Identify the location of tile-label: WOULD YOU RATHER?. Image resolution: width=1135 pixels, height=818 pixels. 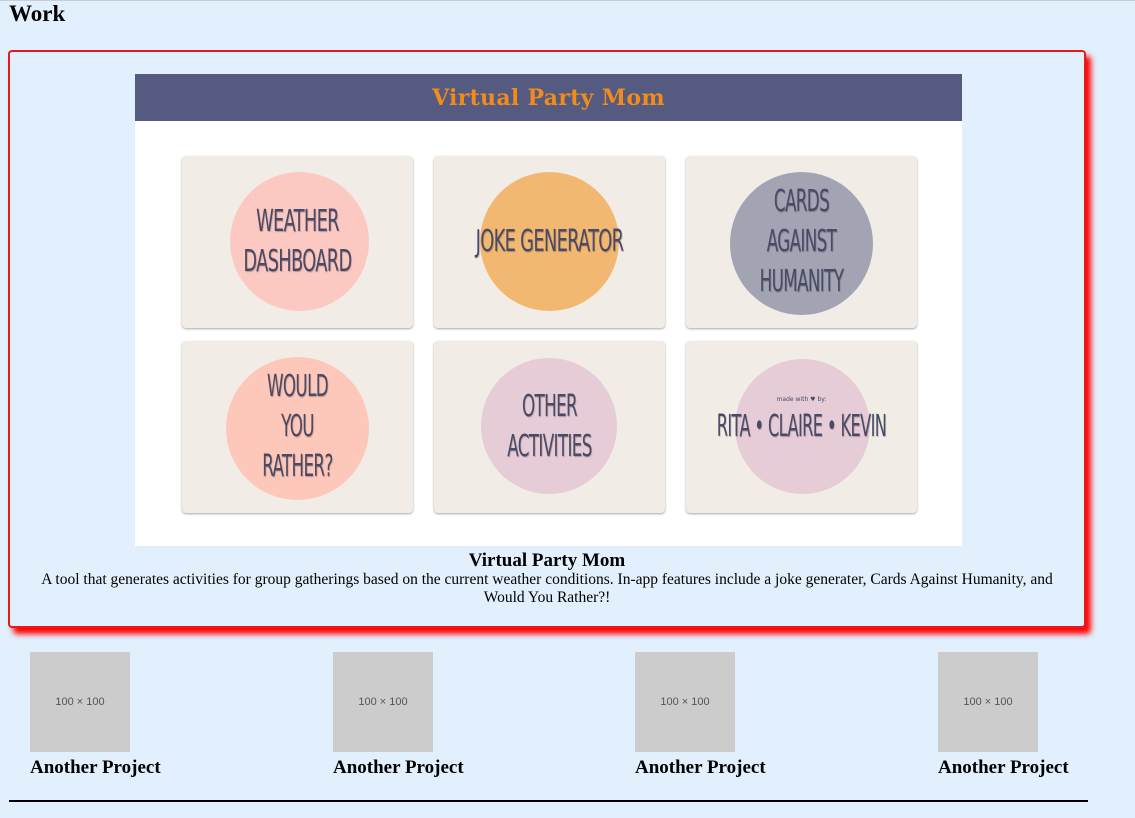
(297, 426).